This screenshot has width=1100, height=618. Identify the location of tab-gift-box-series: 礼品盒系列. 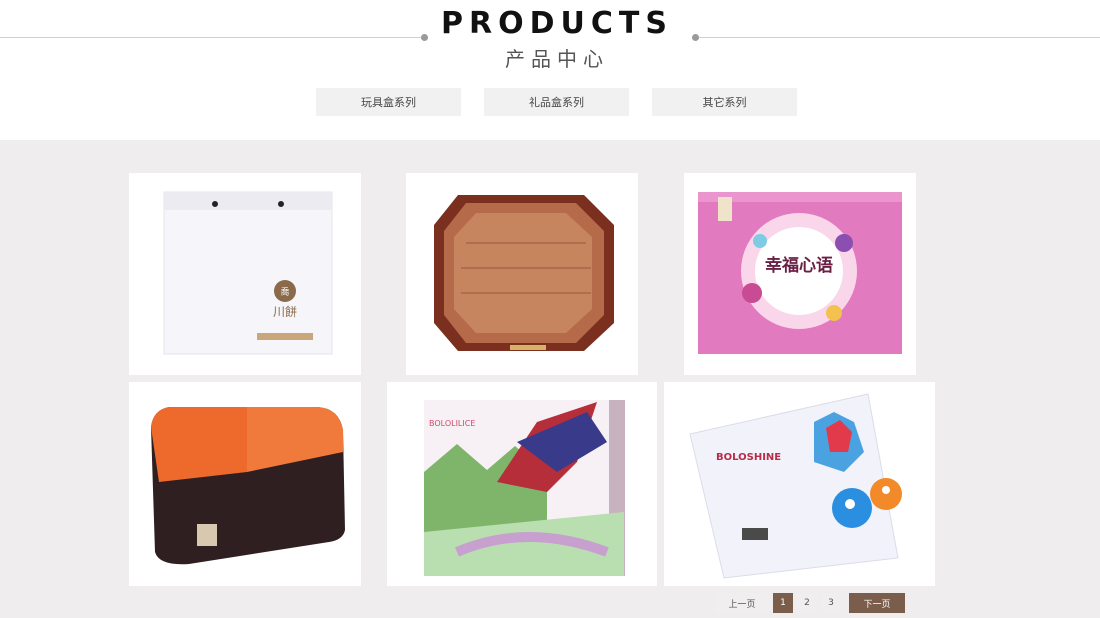
(556, 102).